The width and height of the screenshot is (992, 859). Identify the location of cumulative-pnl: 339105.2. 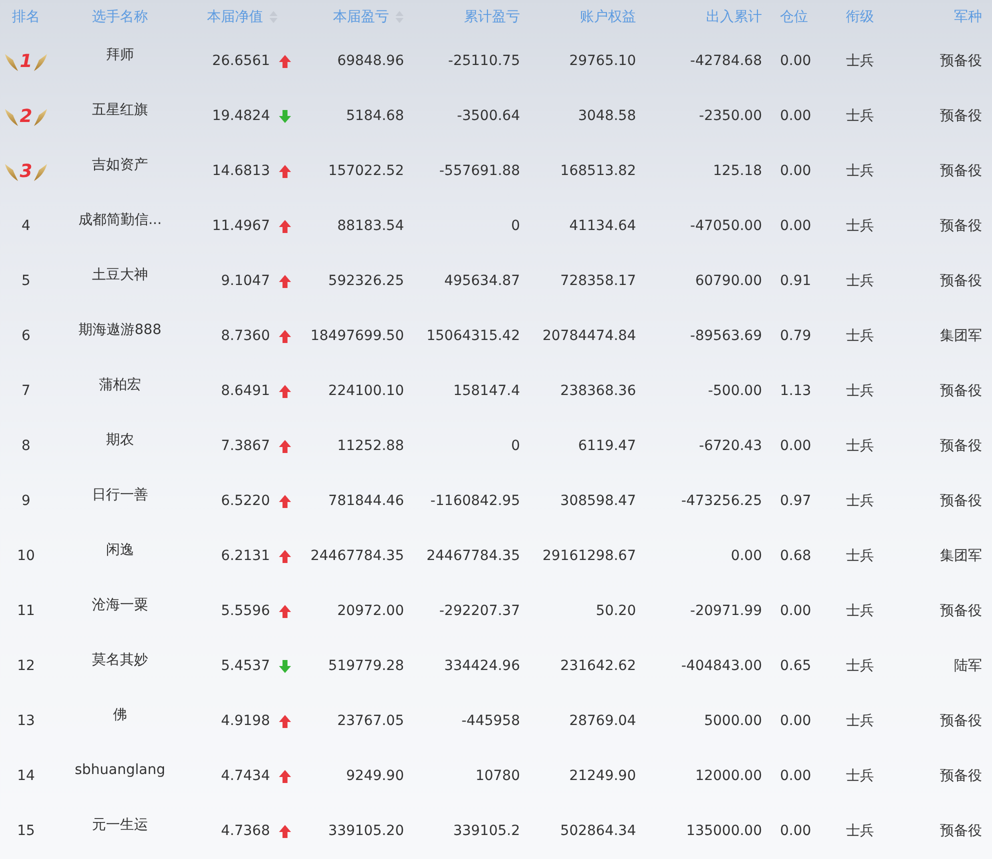
(486, 831).